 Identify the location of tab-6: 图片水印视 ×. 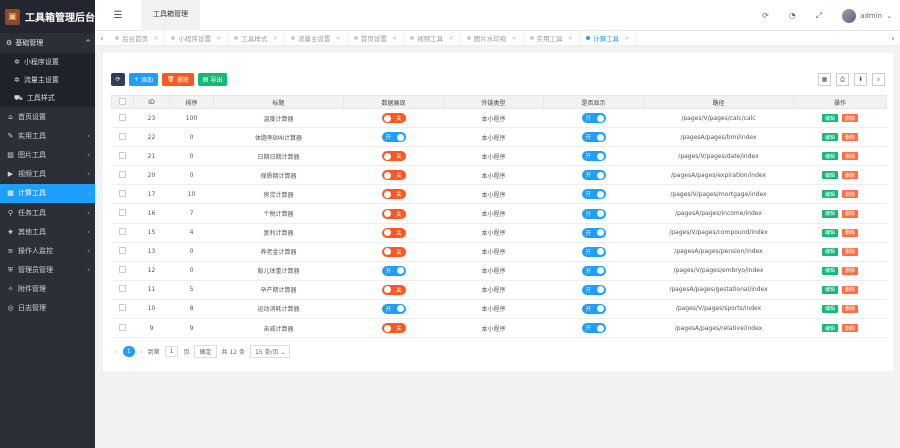
(492, 38).